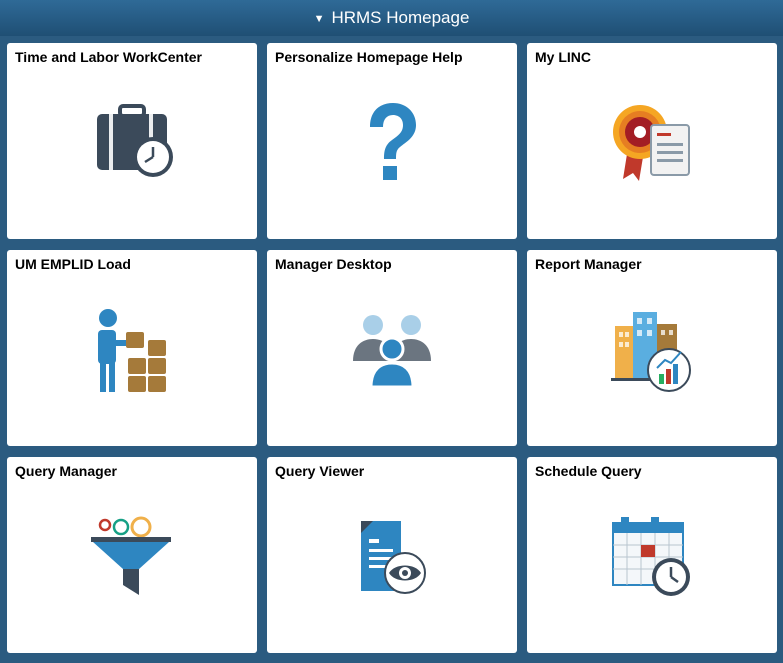 The height and width of the screenshot is (663, 783). I want to click on tile-title: Query Viewer, so click(320, 471).